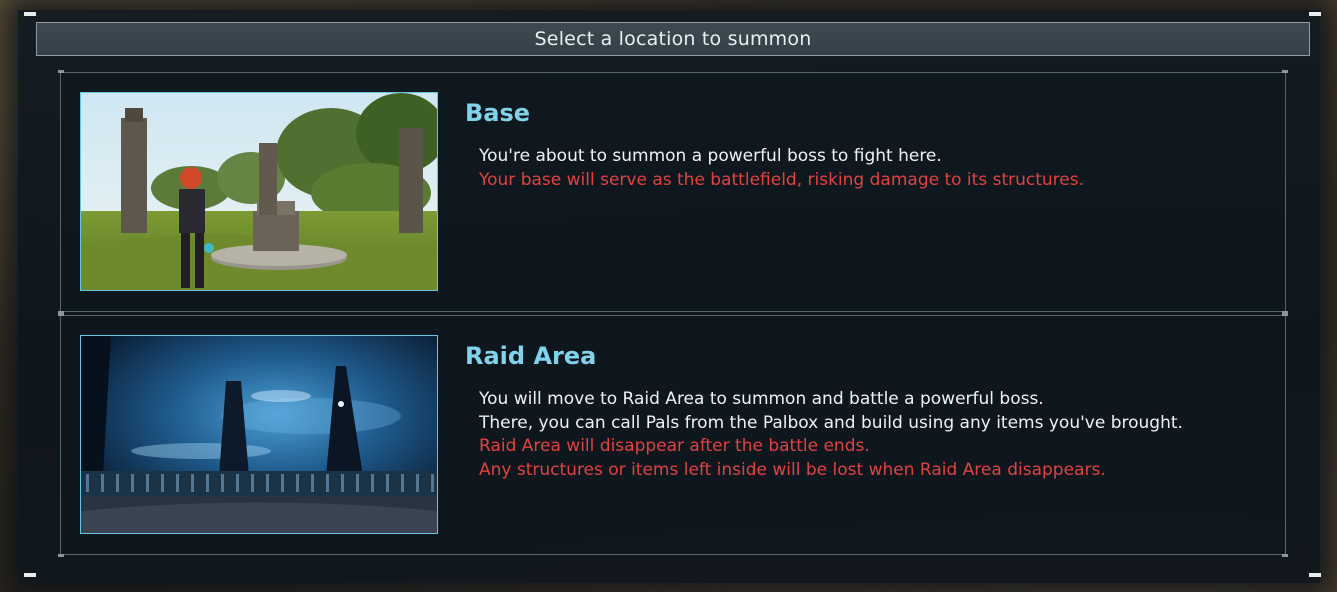 Image resolution: width=1337 pixels, height=592 pixels. What do you see at coordinates (531, 356) in the screenshot?
I see `option-title-raid-area: Raid Area` at bounding box center [531, 356].